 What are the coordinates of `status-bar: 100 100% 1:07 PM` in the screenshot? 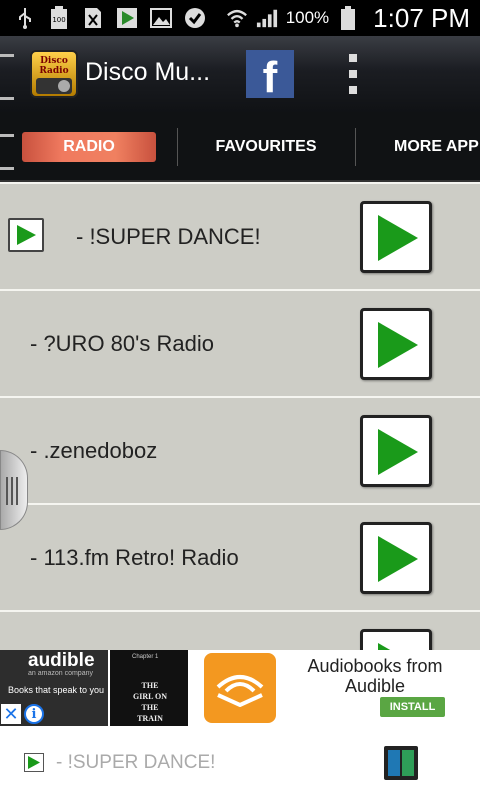 It's located at (240, 18).